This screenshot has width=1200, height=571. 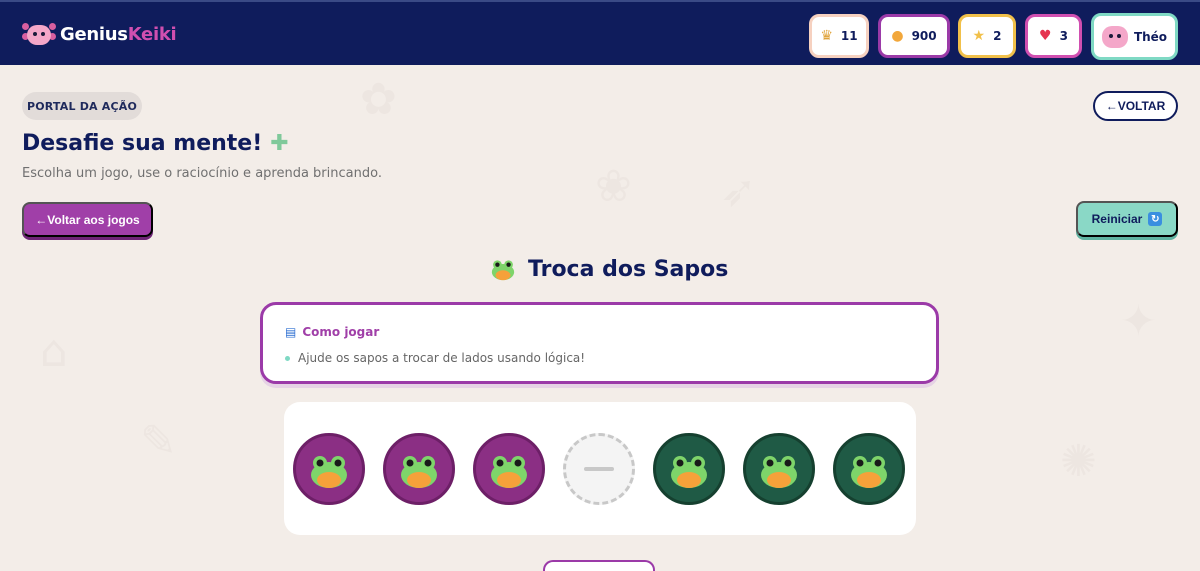 I want to click on background-doodle-rocket-icon: ➶, so click(x=738, y=191).